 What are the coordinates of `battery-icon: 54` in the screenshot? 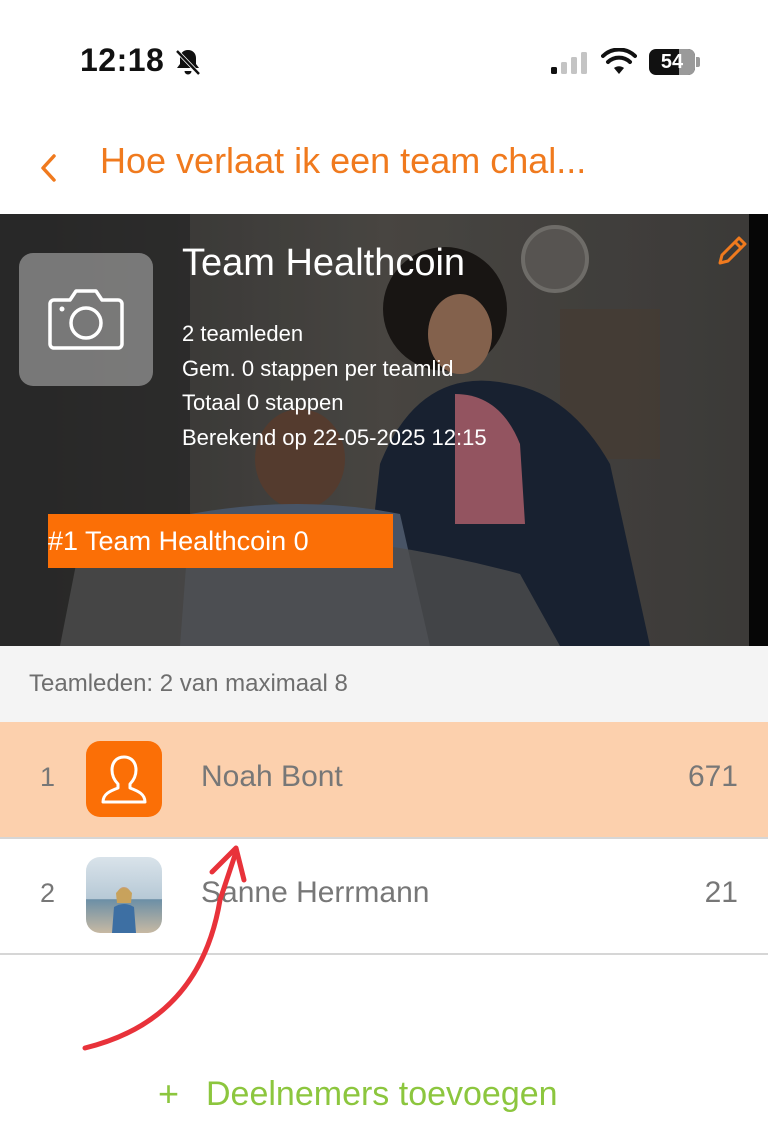 It's located at (675, 62).